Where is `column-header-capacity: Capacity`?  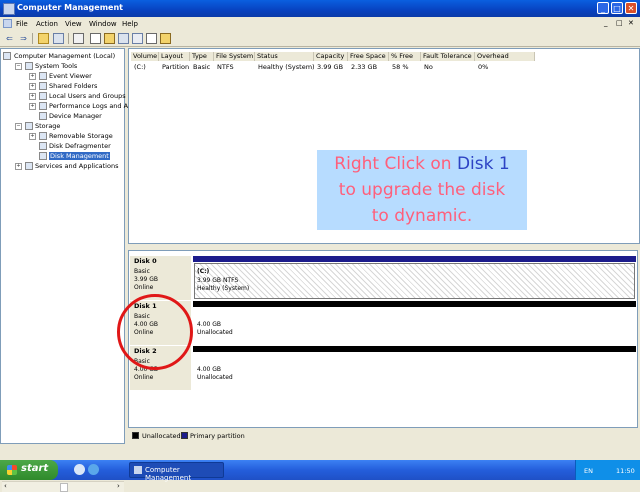
column-header-capacity: Capacity is located at coordinates (331, 56).